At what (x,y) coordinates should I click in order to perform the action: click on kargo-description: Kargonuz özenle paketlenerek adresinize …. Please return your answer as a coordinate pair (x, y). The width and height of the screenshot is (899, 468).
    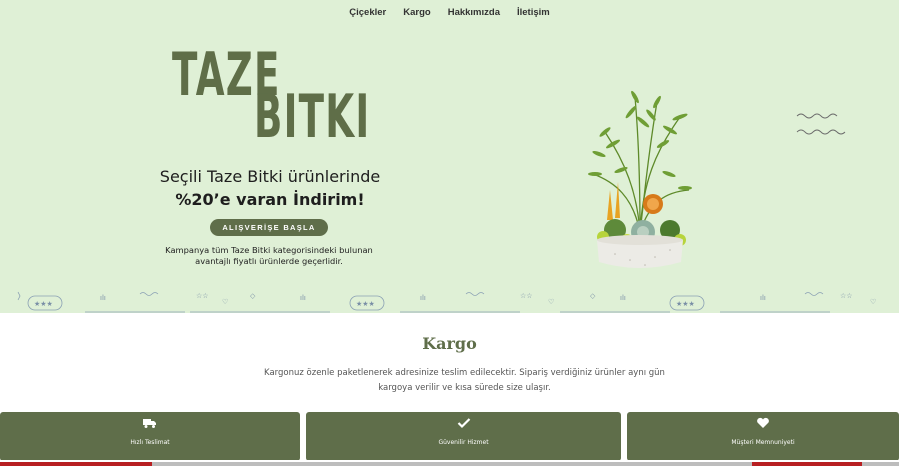
    Looking at the image, I should click on (464, 381).